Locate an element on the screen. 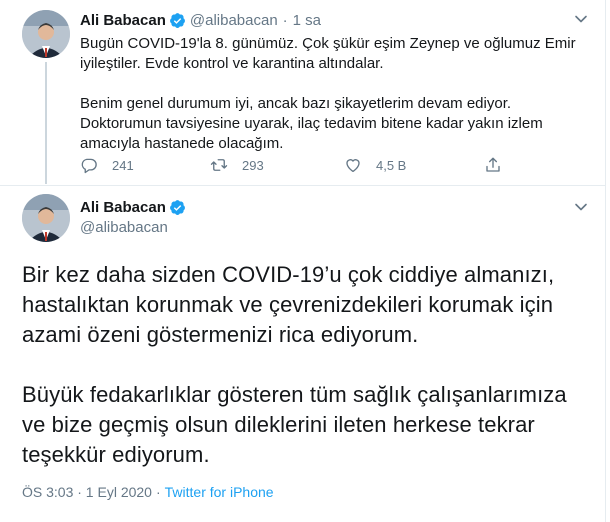  like-button: 4,5 B is located at coordinates (375, 165).